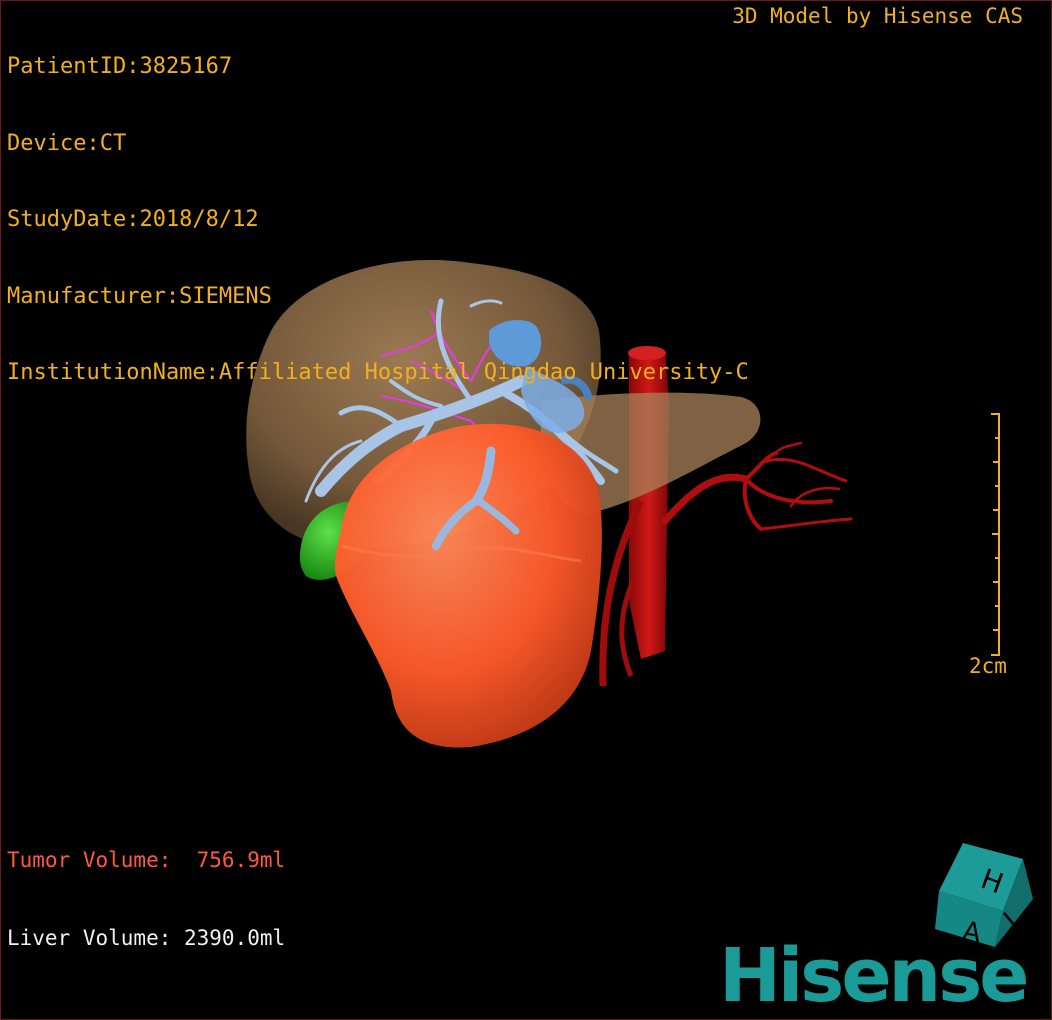 The image size is (1052, 1020). I want to click on manufacturer: Manufacturer:SIEMENS, so click(139, 296).